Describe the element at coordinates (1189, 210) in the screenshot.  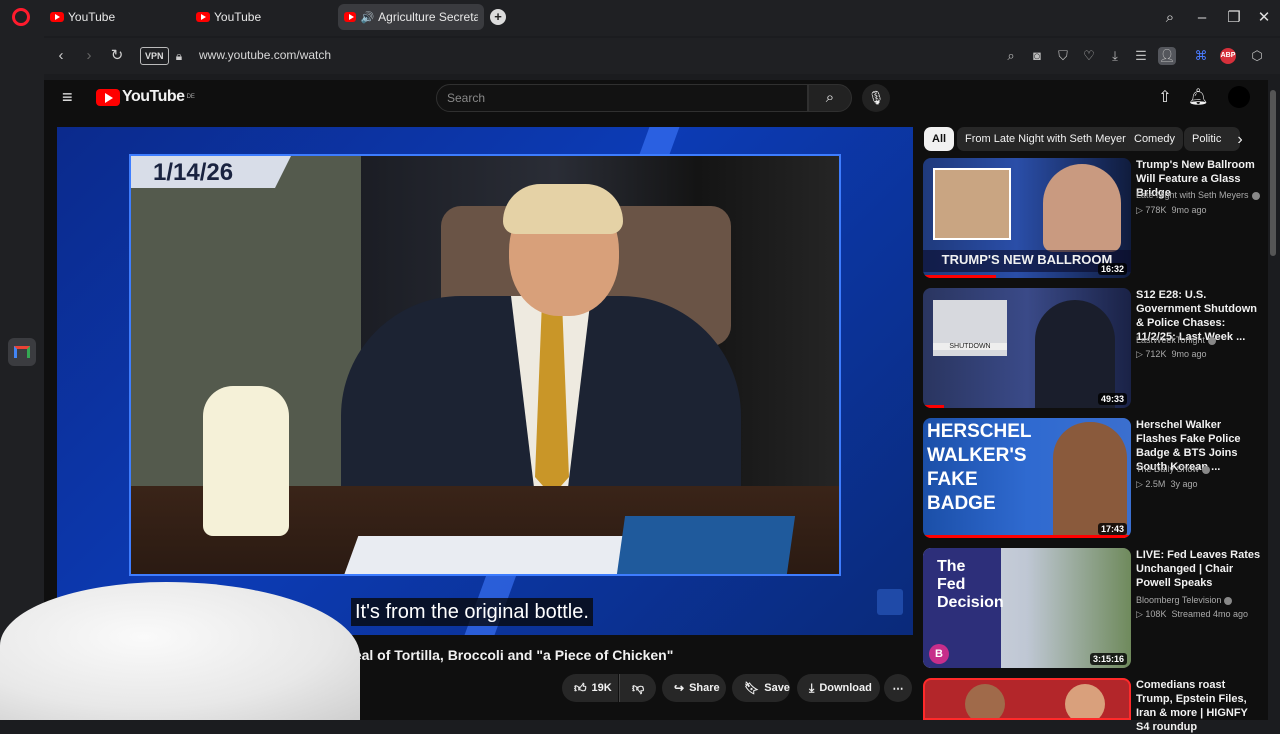
I see `age: 9mo ago` at that location.